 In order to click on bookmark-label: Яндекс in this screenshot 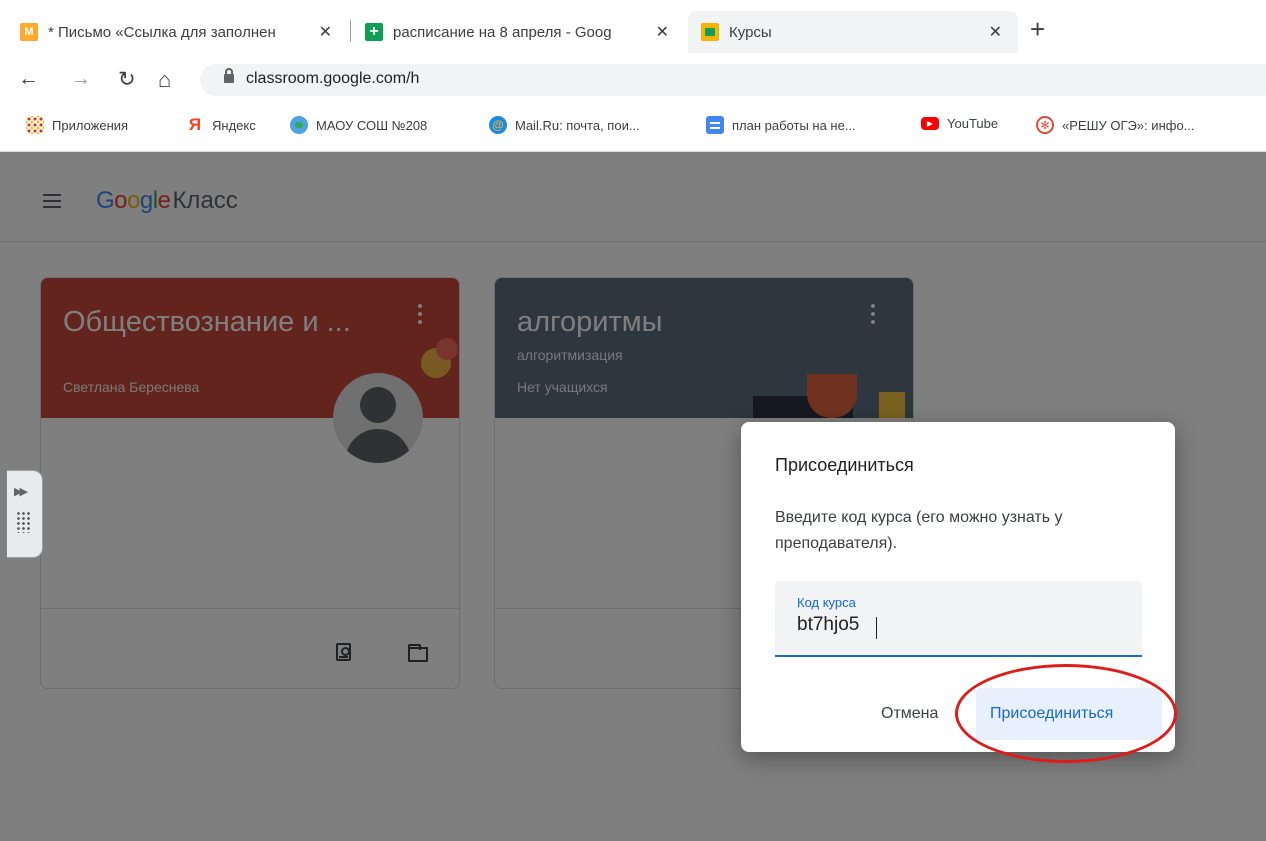, I will do `click(234, 125)`.